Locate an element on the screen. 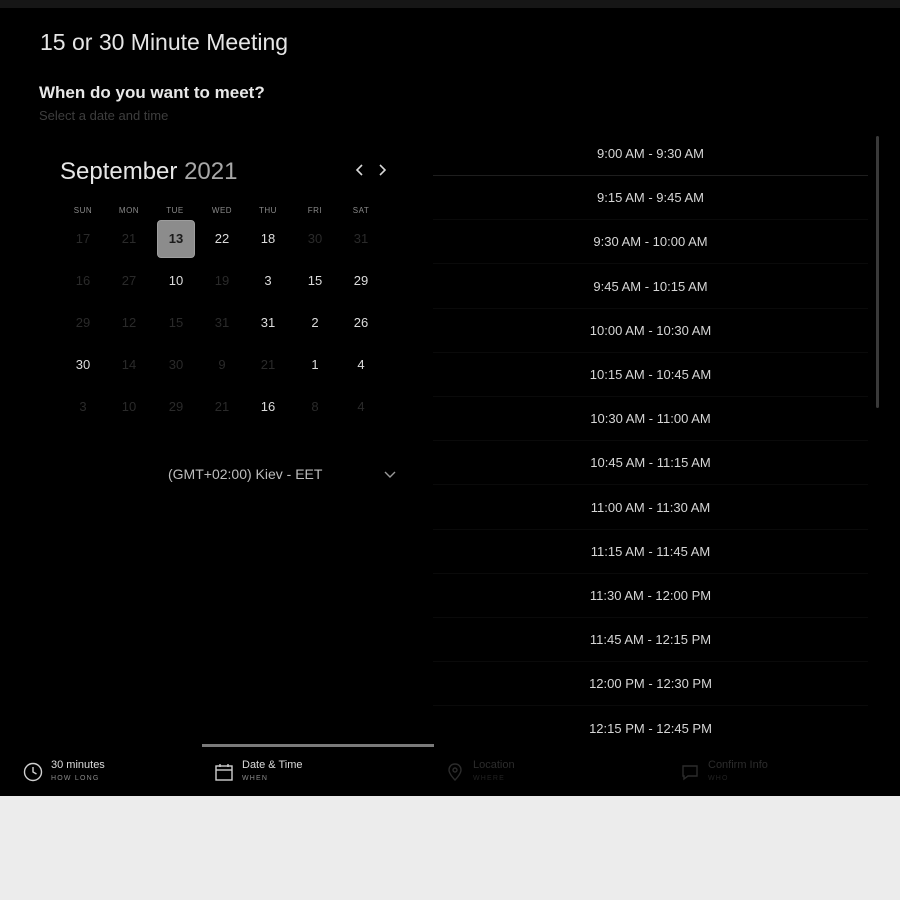 This screenshot has width=900, height=900. weekday-label: SAT is located at coordinates (361, 210).